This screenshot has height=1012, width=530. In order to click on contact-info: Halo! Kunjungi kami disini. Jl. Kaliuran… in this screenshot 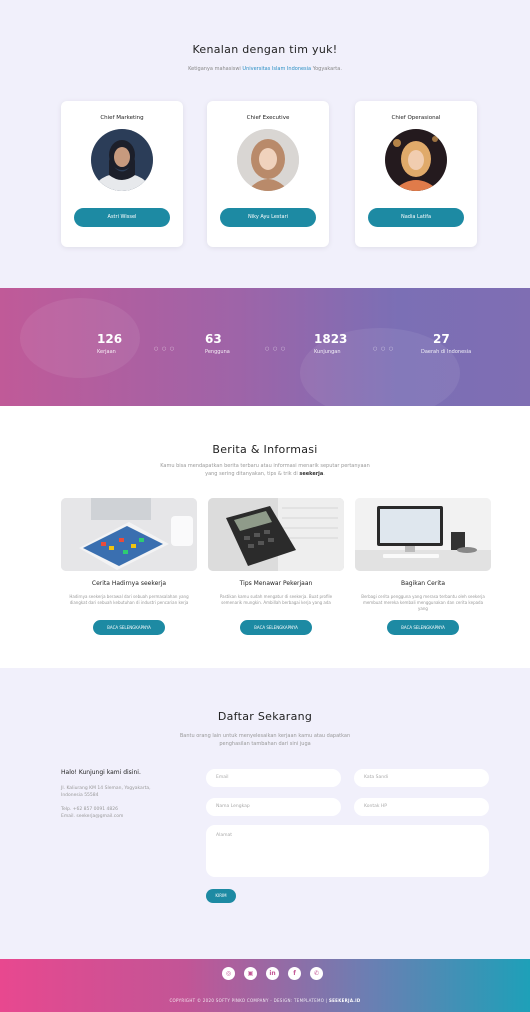, I will do `click(116, 794)`.